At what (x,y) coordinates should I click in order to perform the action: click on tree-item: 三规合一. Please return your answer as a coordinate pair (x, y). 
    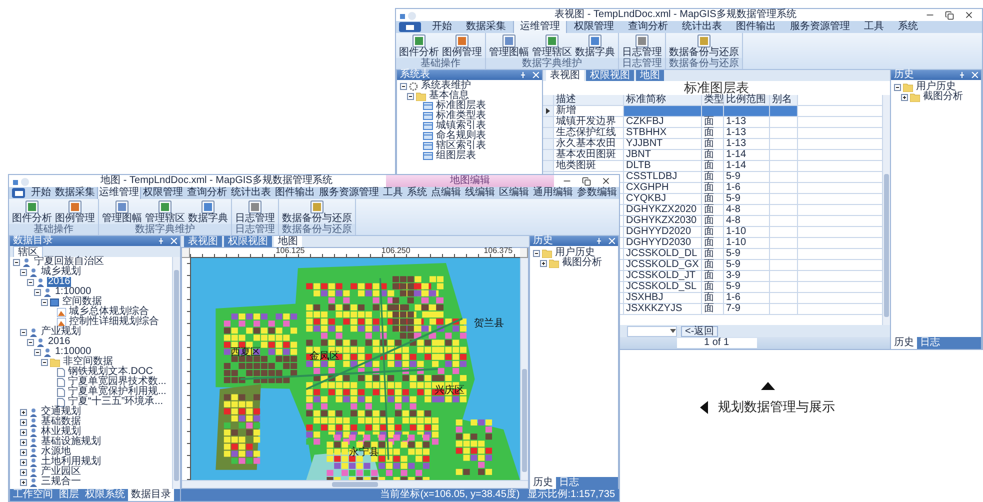
    Looking at the image, I should click on (61, 482).